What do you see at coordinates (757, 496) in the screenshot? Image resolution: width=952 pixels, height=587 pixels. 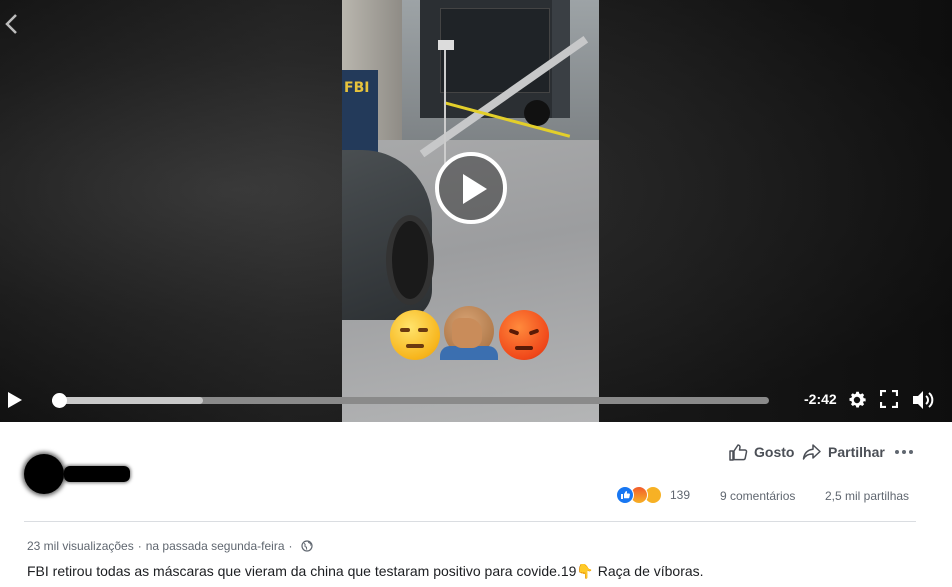 I see `comments-count-link: 9 comentários` at bounding box center [757, 496].